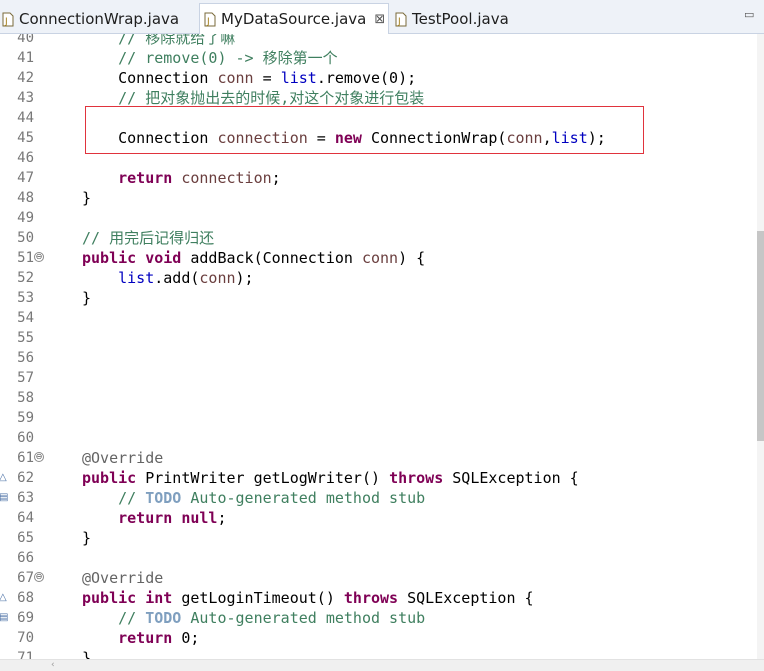 The height and width of the screenshot is (671, 764). What do you see at coordinates (379, 19) in the screenshot?
I see `close-icon: ⊠` at bounding box center [379, 19].